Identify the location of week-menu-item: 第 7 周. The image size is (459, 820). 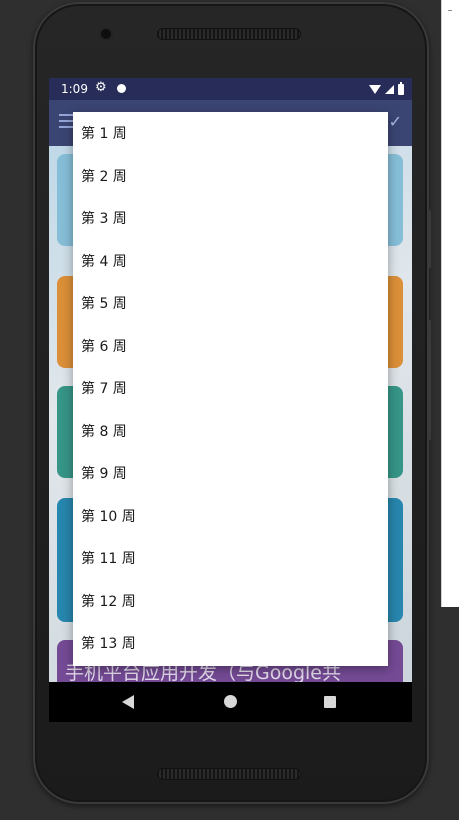
(230, 388).